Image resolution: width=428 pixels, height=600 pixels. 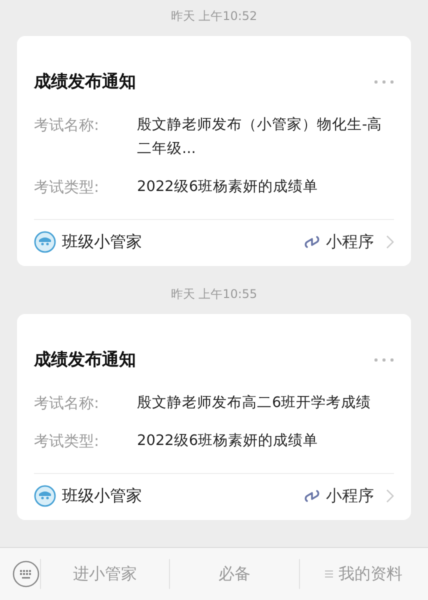 I want to click on menu-item: 进小管家, so click(x=105, y=574).